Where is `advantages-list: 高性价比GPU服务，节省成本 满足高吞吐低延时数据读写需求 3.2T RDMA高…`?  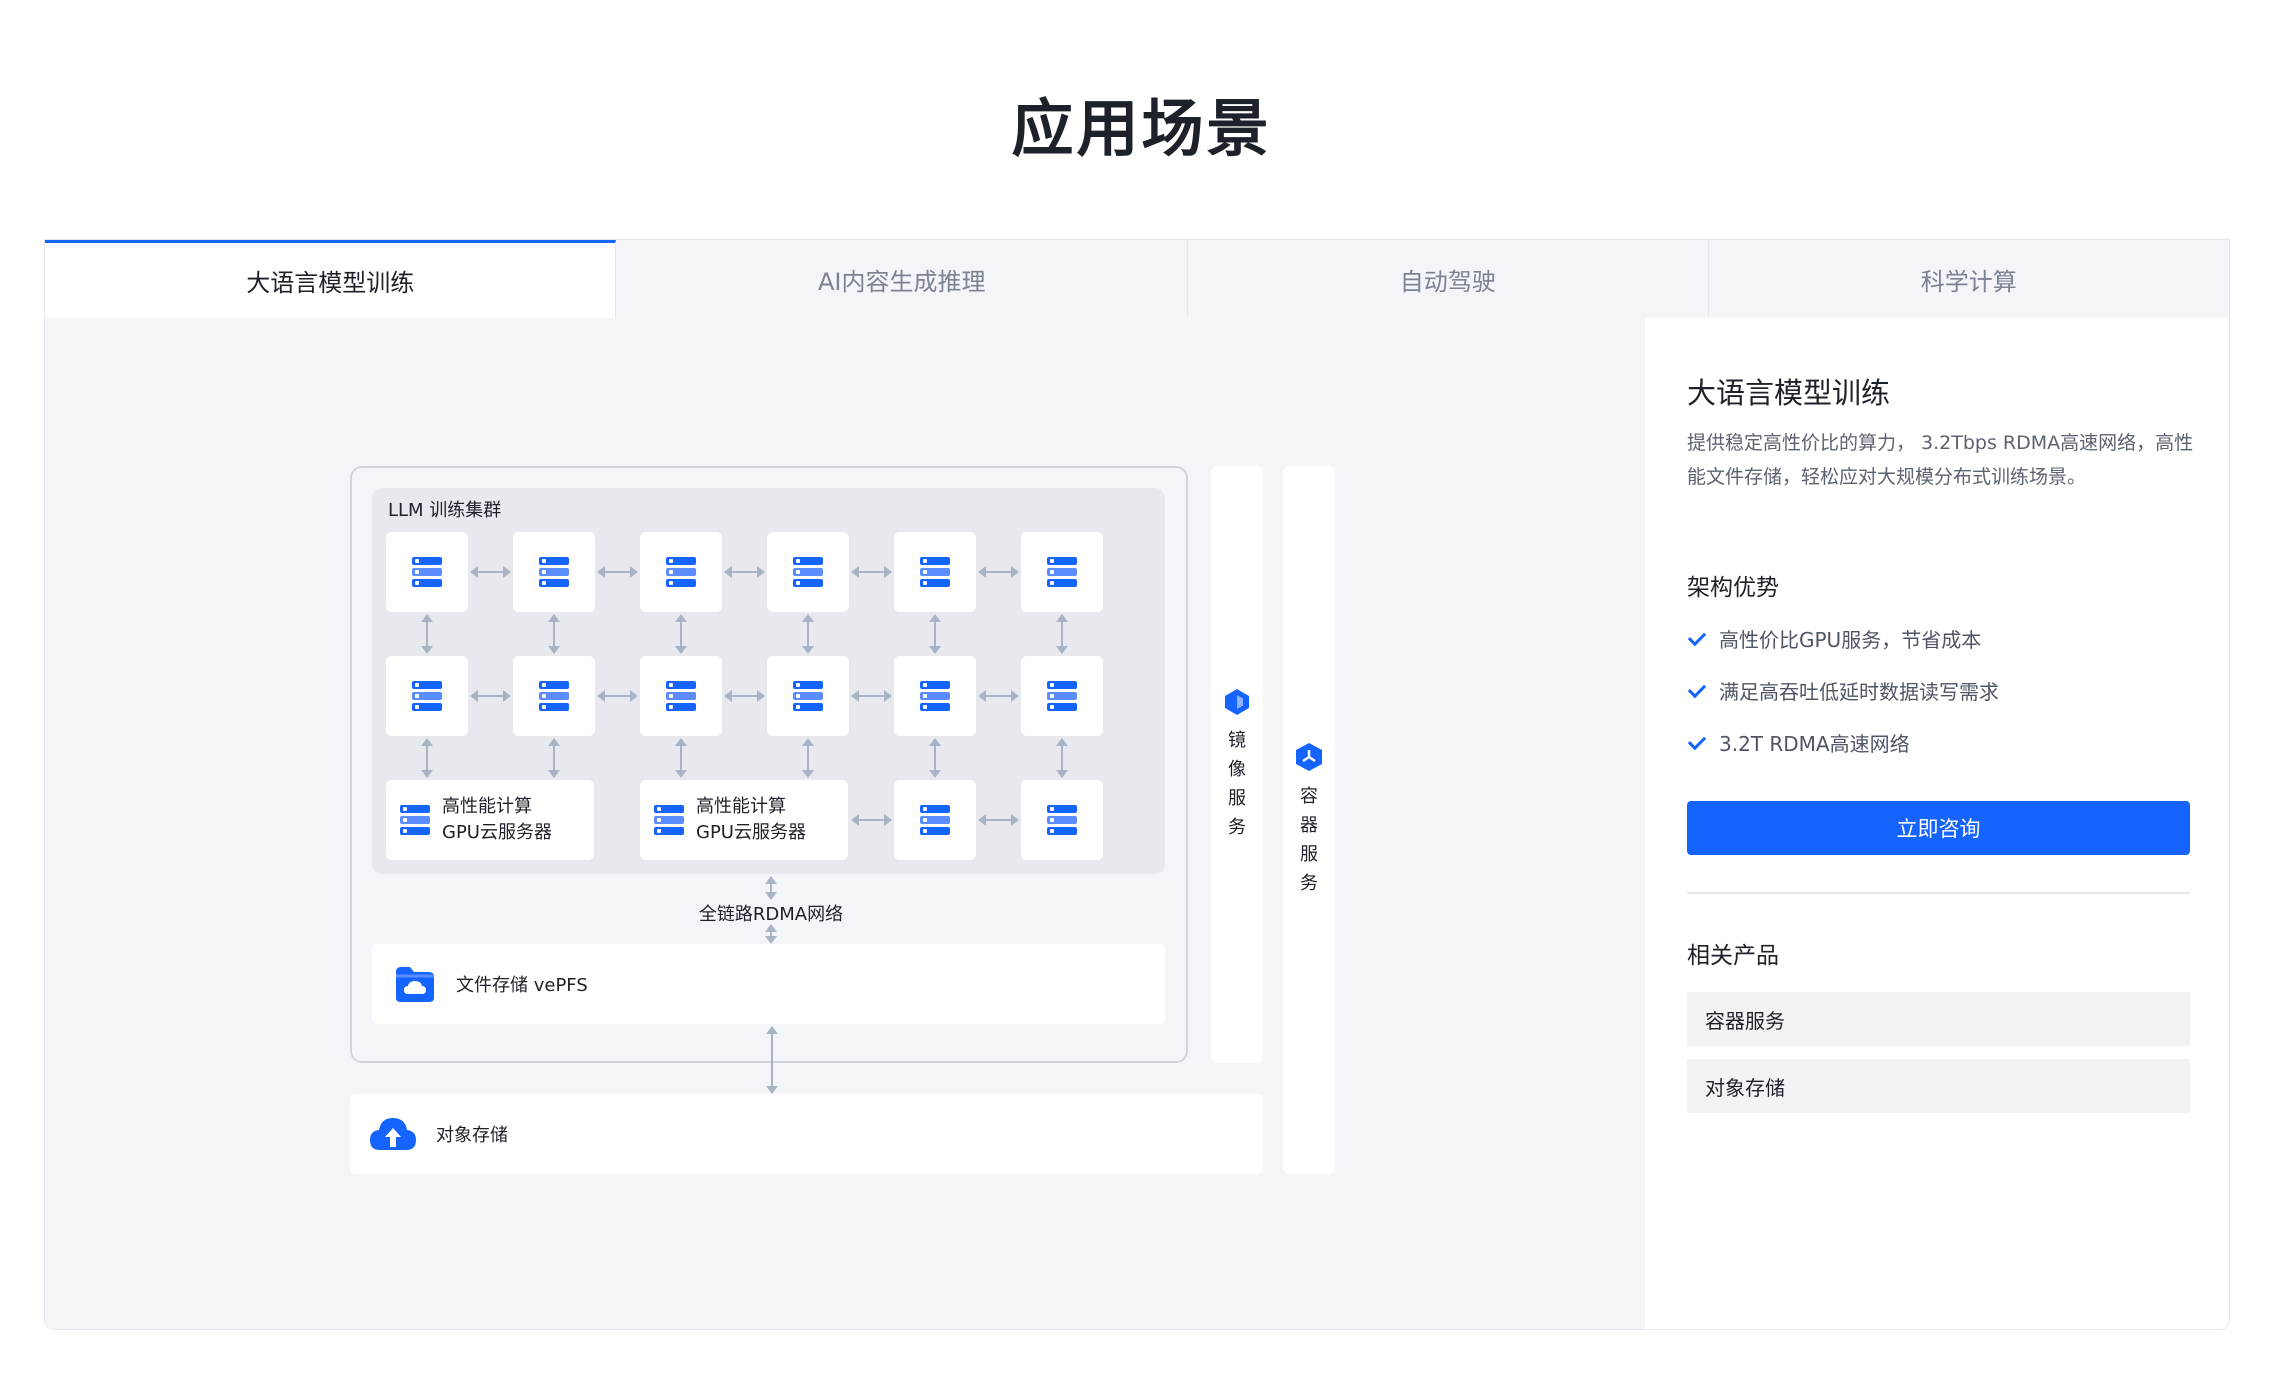
advantages-list: 高性价比GPU服务，节省成本 满足高吞吐低延时数据读写需求 3.2T RDMA高… is located at coordinates (1942, 690).